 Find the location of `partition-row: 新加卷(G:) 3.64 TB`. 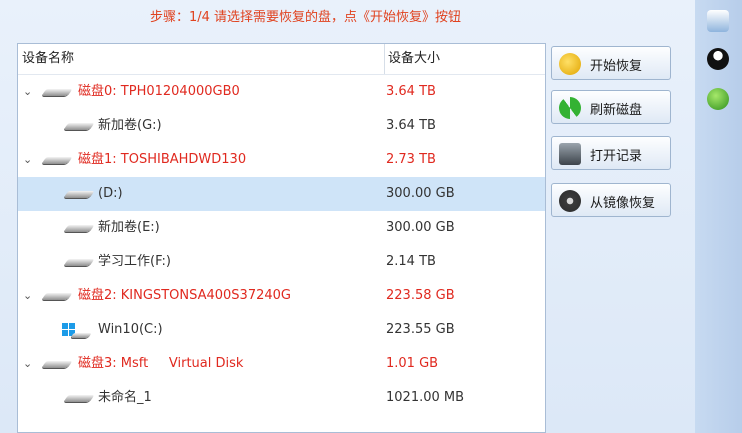

partition-row: 新加卷(G:) 3.64 TB is located at coordinates (281, 126).